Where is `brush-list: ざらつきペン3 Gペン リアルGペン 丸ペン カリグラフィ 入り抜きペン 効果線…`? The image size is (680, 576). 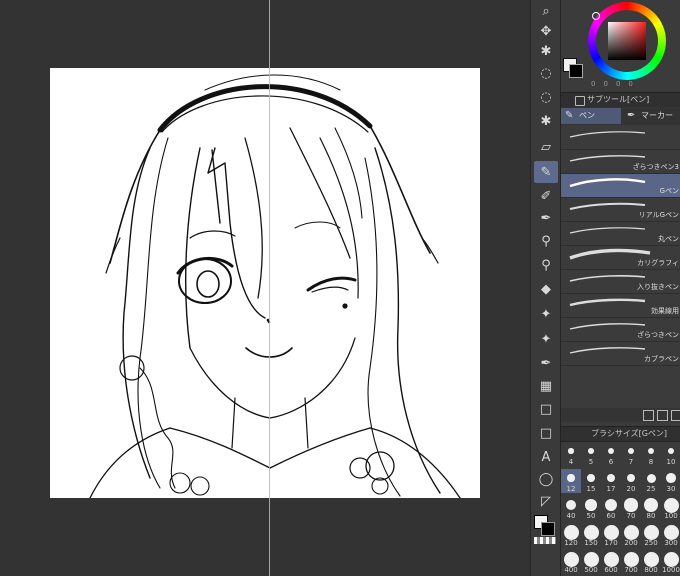
brush-list: ざらつきペン3 Gペン リアルGペン 丸ペン カリグラフィ 入り抜きペン 効果線… is located at coordinates (620, 266).